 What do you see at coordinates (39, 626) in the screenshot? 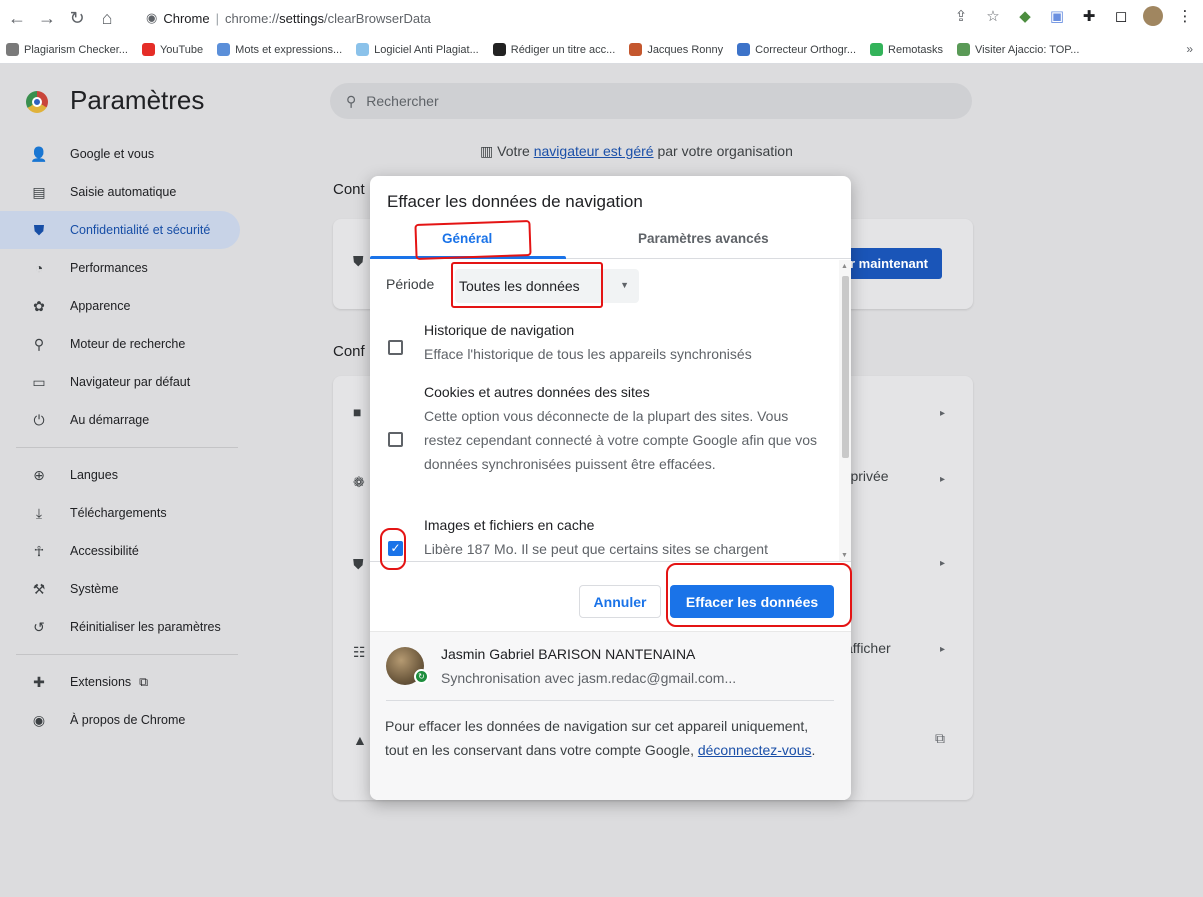
I see `reset-icon: ↺` at bounding box center [39, 626].